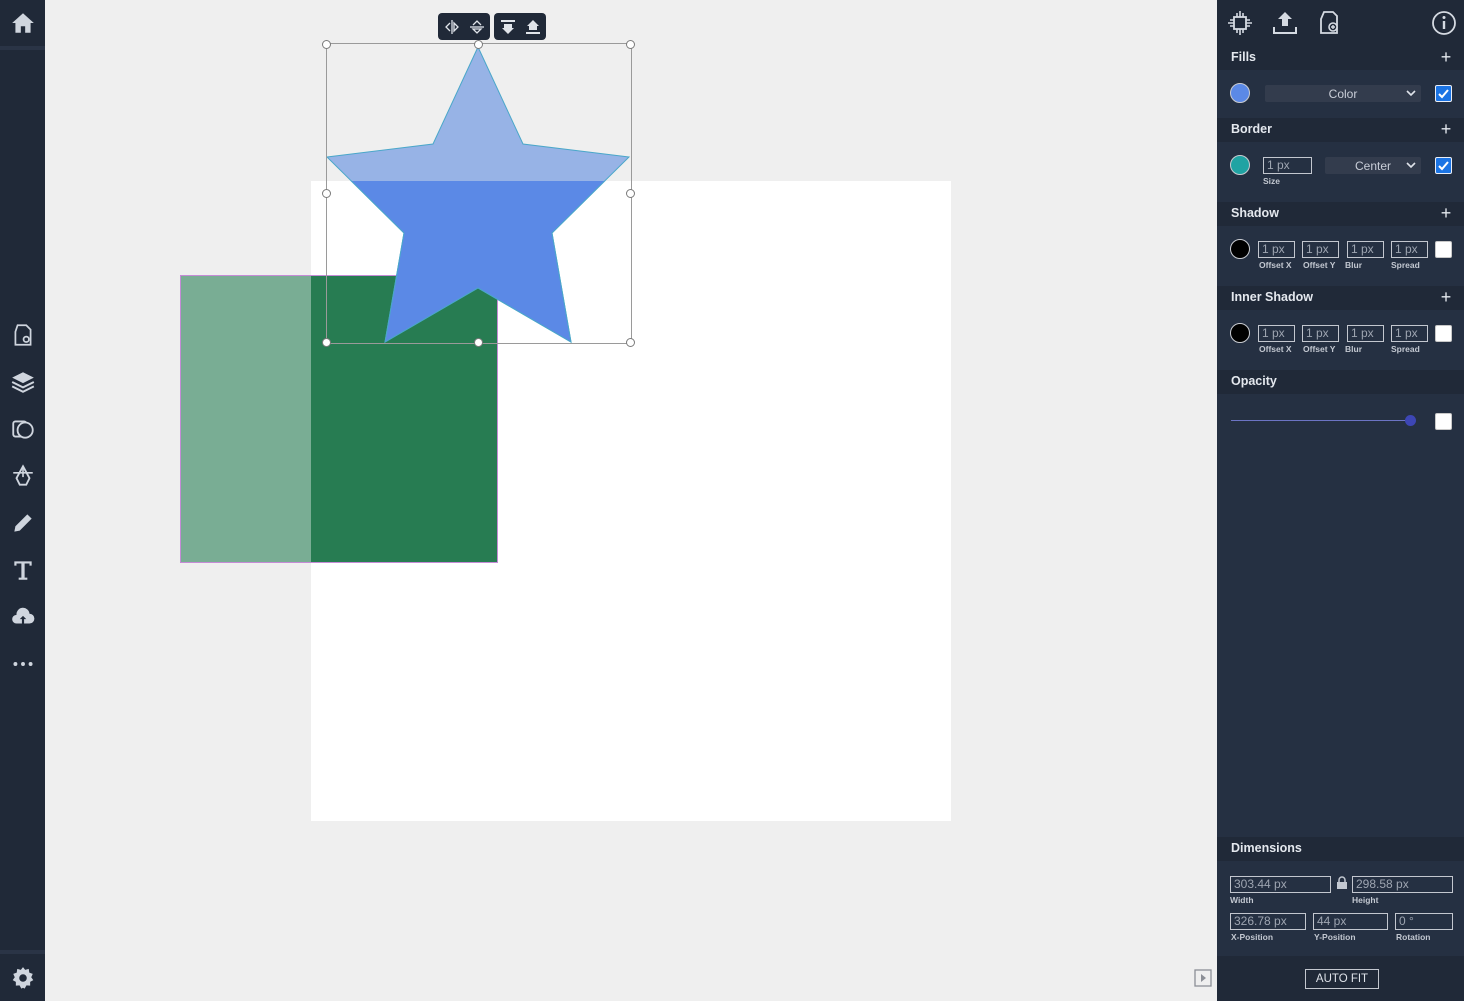 The image size is (1464, 1001). Describe the element at coordinates (22, 978) in the screenshot. I see `settings-button` at that location.